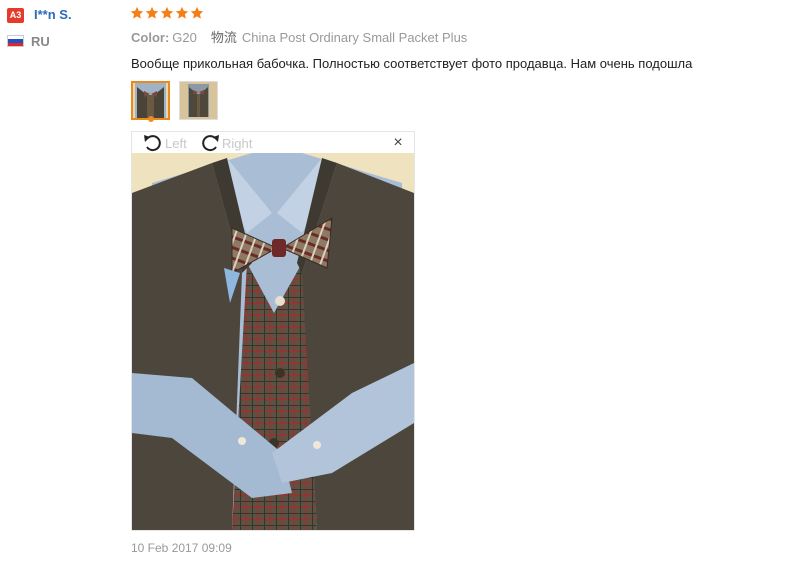 Image resolution: width=809 pixels, height=570 pixels. What do you see at coordinates (210, 143) in the screenshot?
I see `rotate-right-icon` at bounding box center [210, 143].